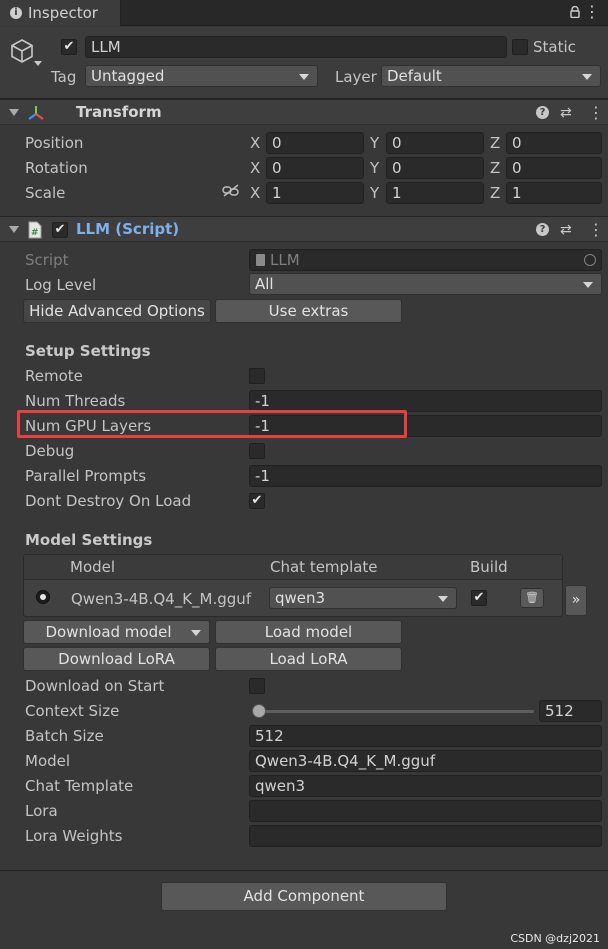  What do you see at coordinates (570, 711) in the screenshot?
I see `context-size-input: 512` at bounding box center [570, 711].